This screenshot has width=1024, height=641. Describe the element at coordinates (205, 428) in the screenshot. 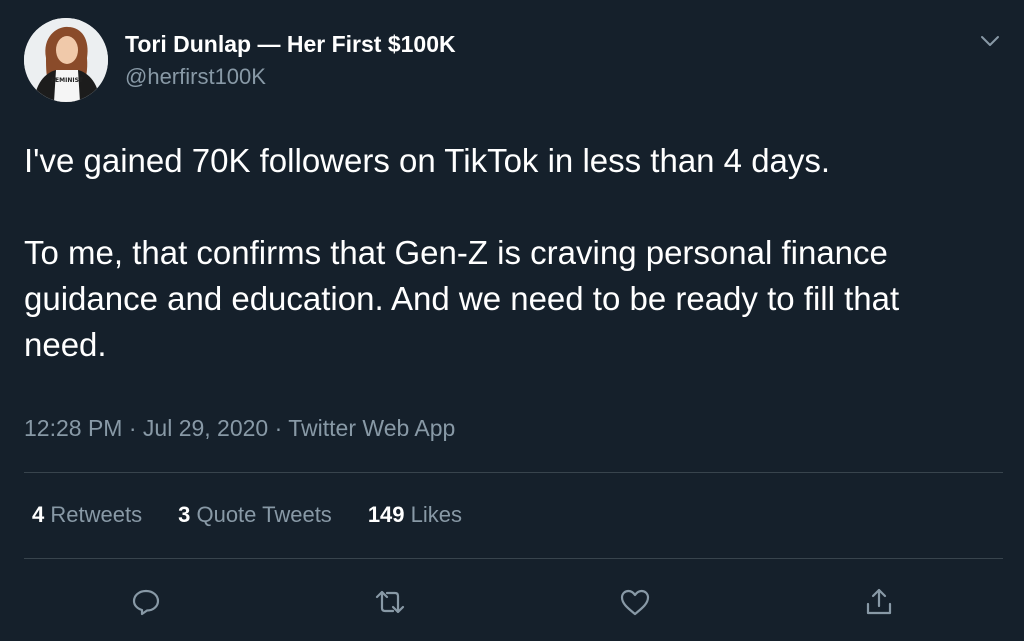

I see `tweet-date: Jul 29, 2020` at that location.